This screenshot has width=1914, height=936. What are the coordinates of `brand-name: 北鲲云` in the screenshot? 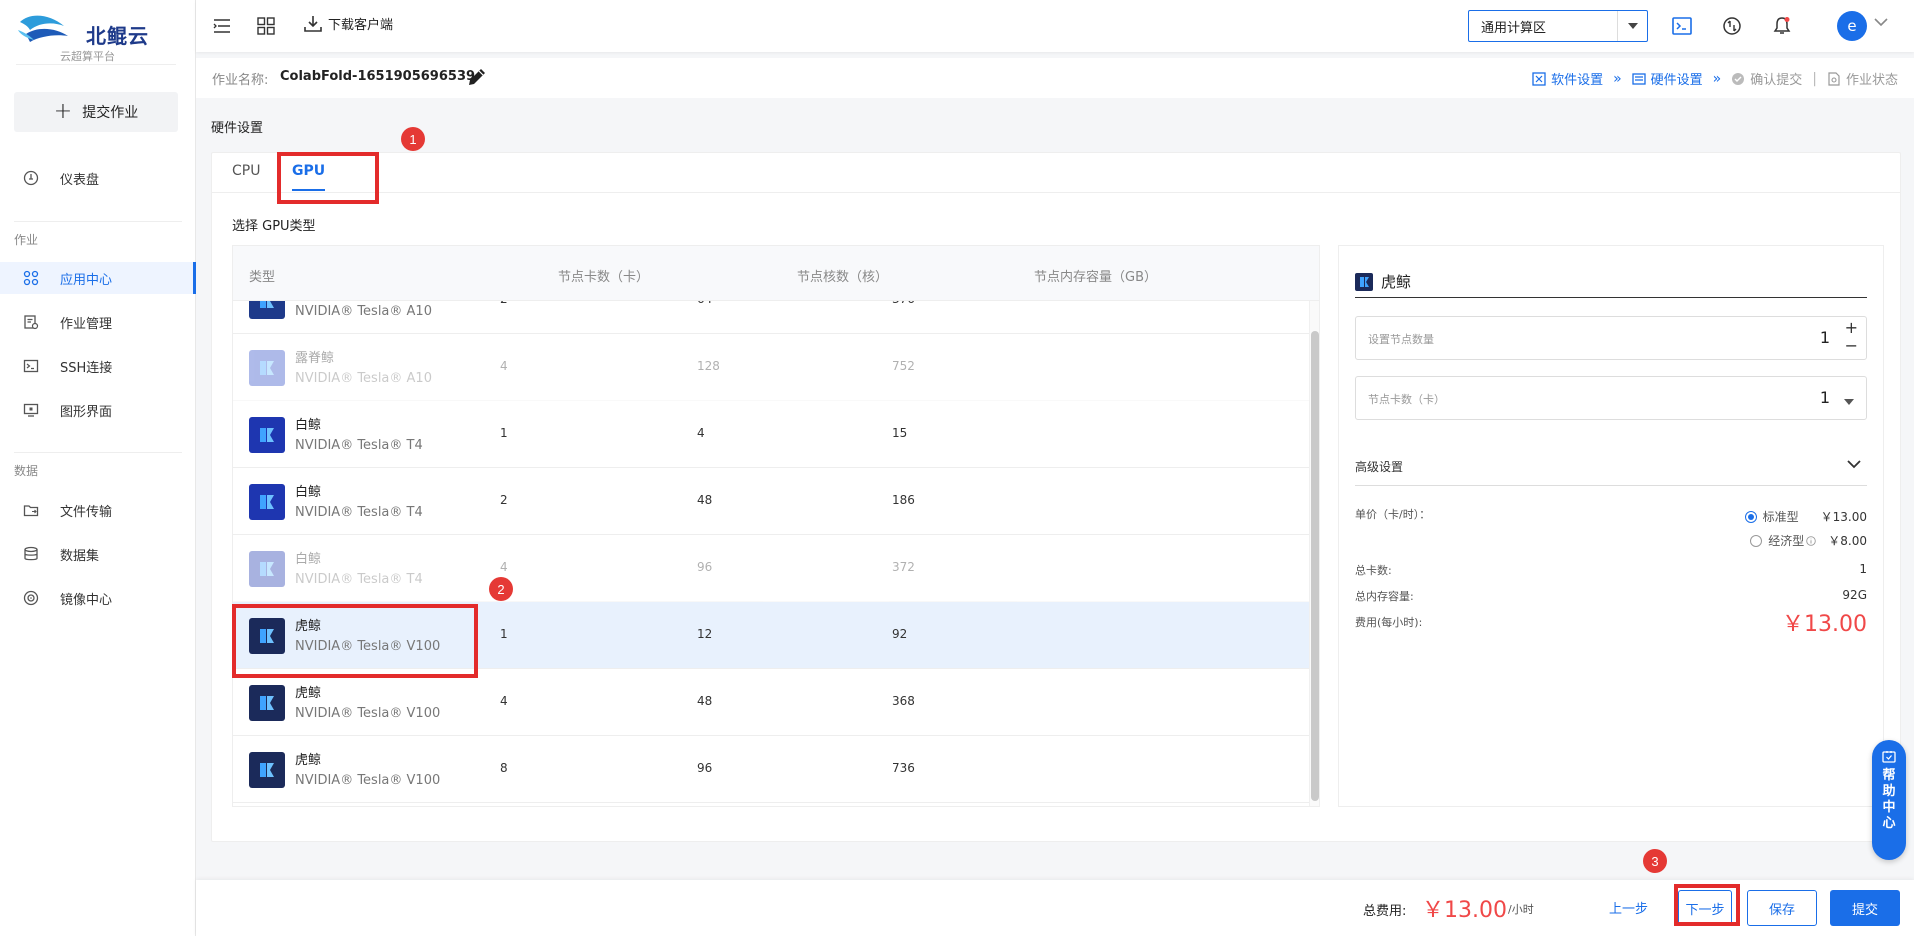 It's located at (117, 36).